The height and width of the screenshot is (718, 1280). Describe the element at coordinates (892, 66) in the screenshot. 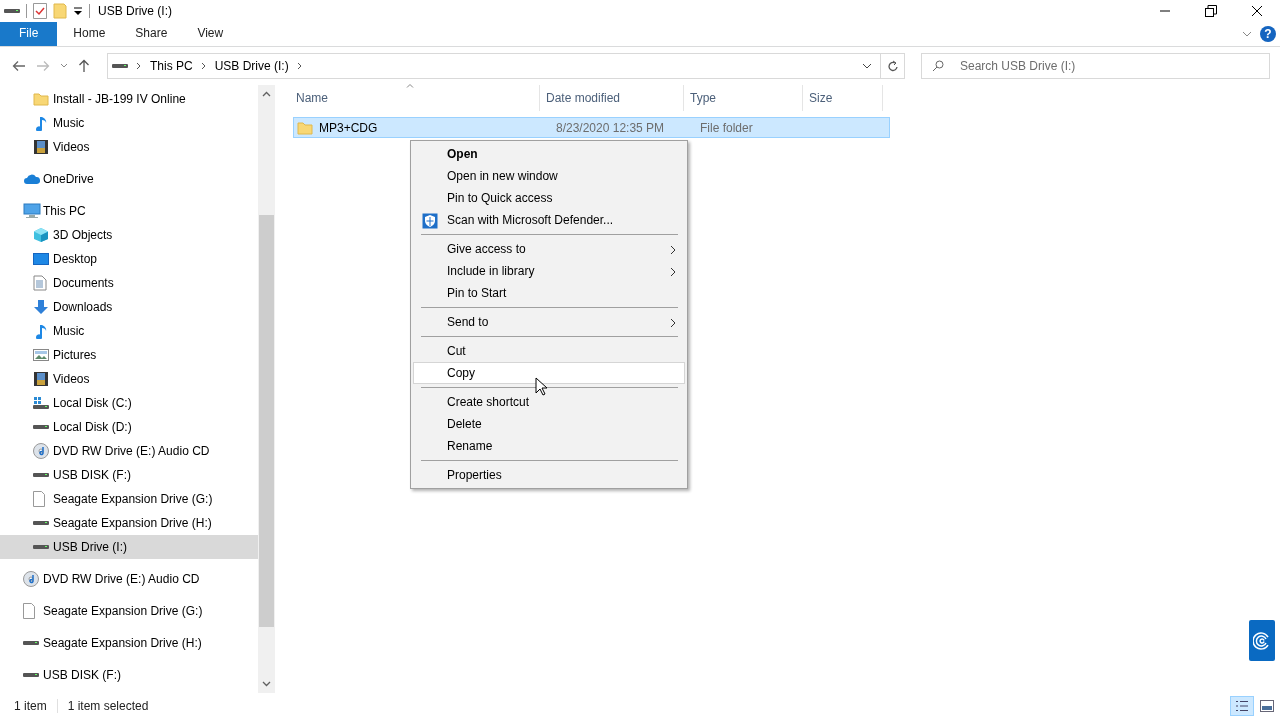

I see `refresh-icon` at that location.